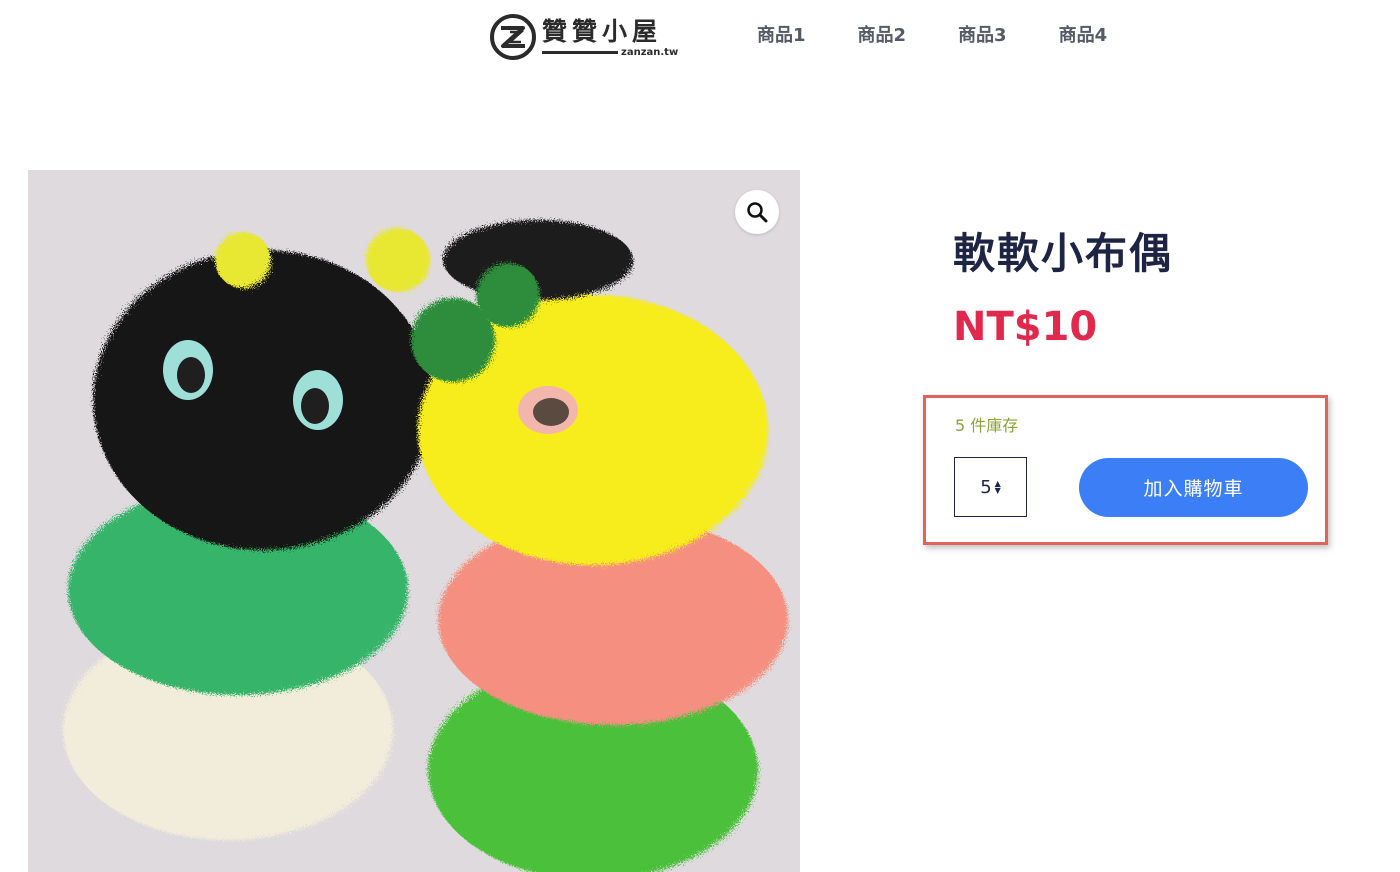  What do you see at coordinates (781, 36) in the screenshot?
I see `nav-item-product1: 商品1` at bounding box center [781, 36].